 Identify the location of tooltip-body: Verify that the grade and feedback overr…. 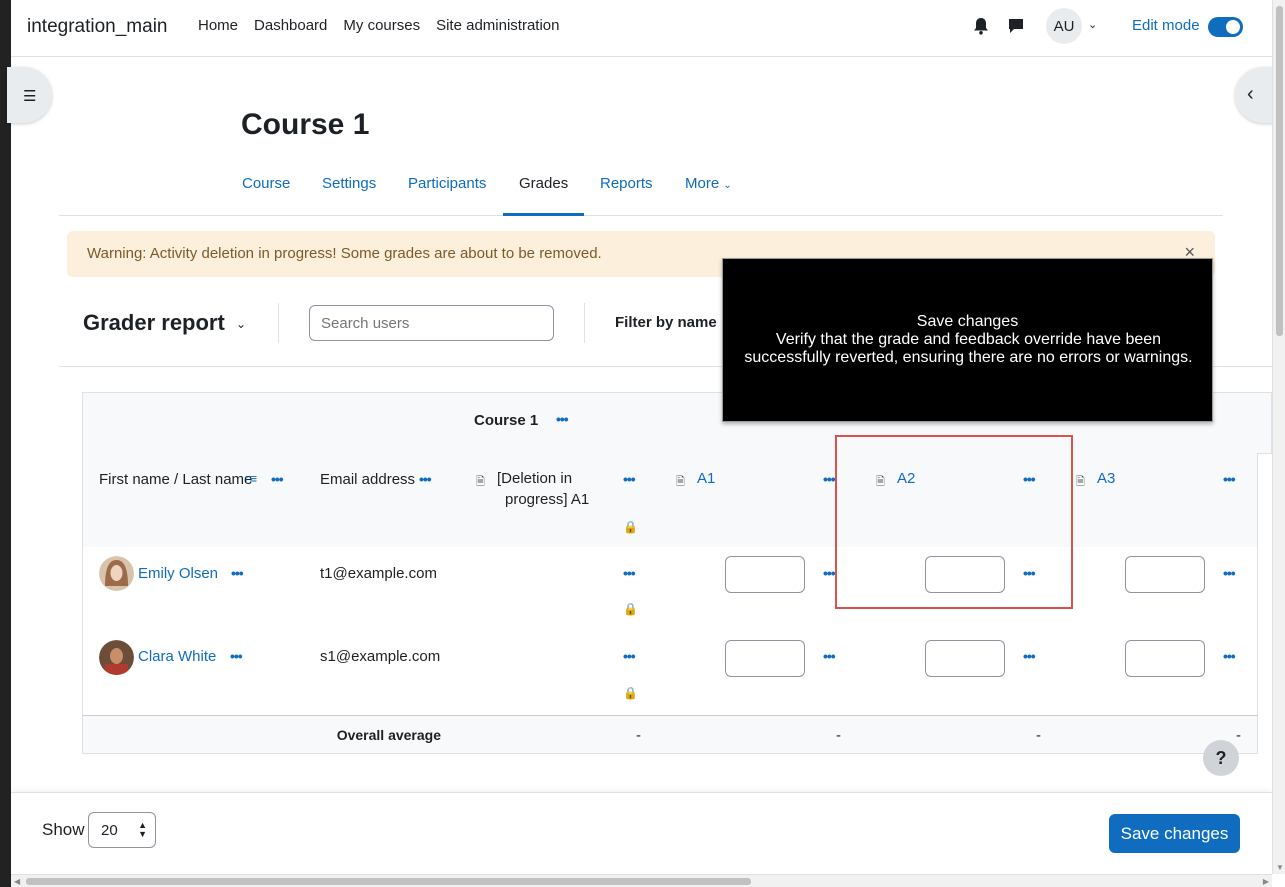
(968, 348).